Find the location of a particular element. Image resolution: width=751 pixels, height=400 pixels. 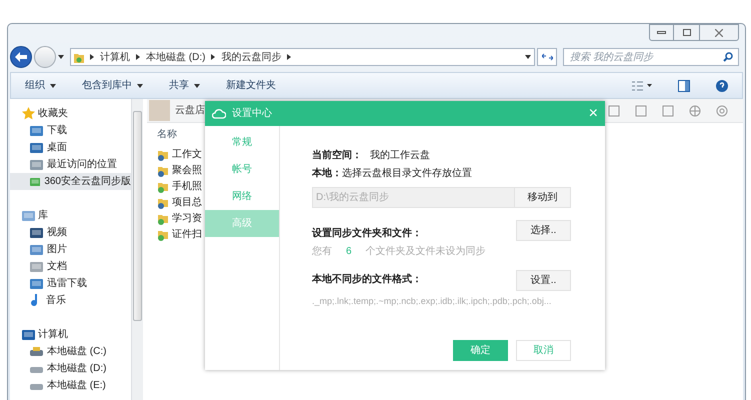

monitor-icon is located at coordinates (28, 334).